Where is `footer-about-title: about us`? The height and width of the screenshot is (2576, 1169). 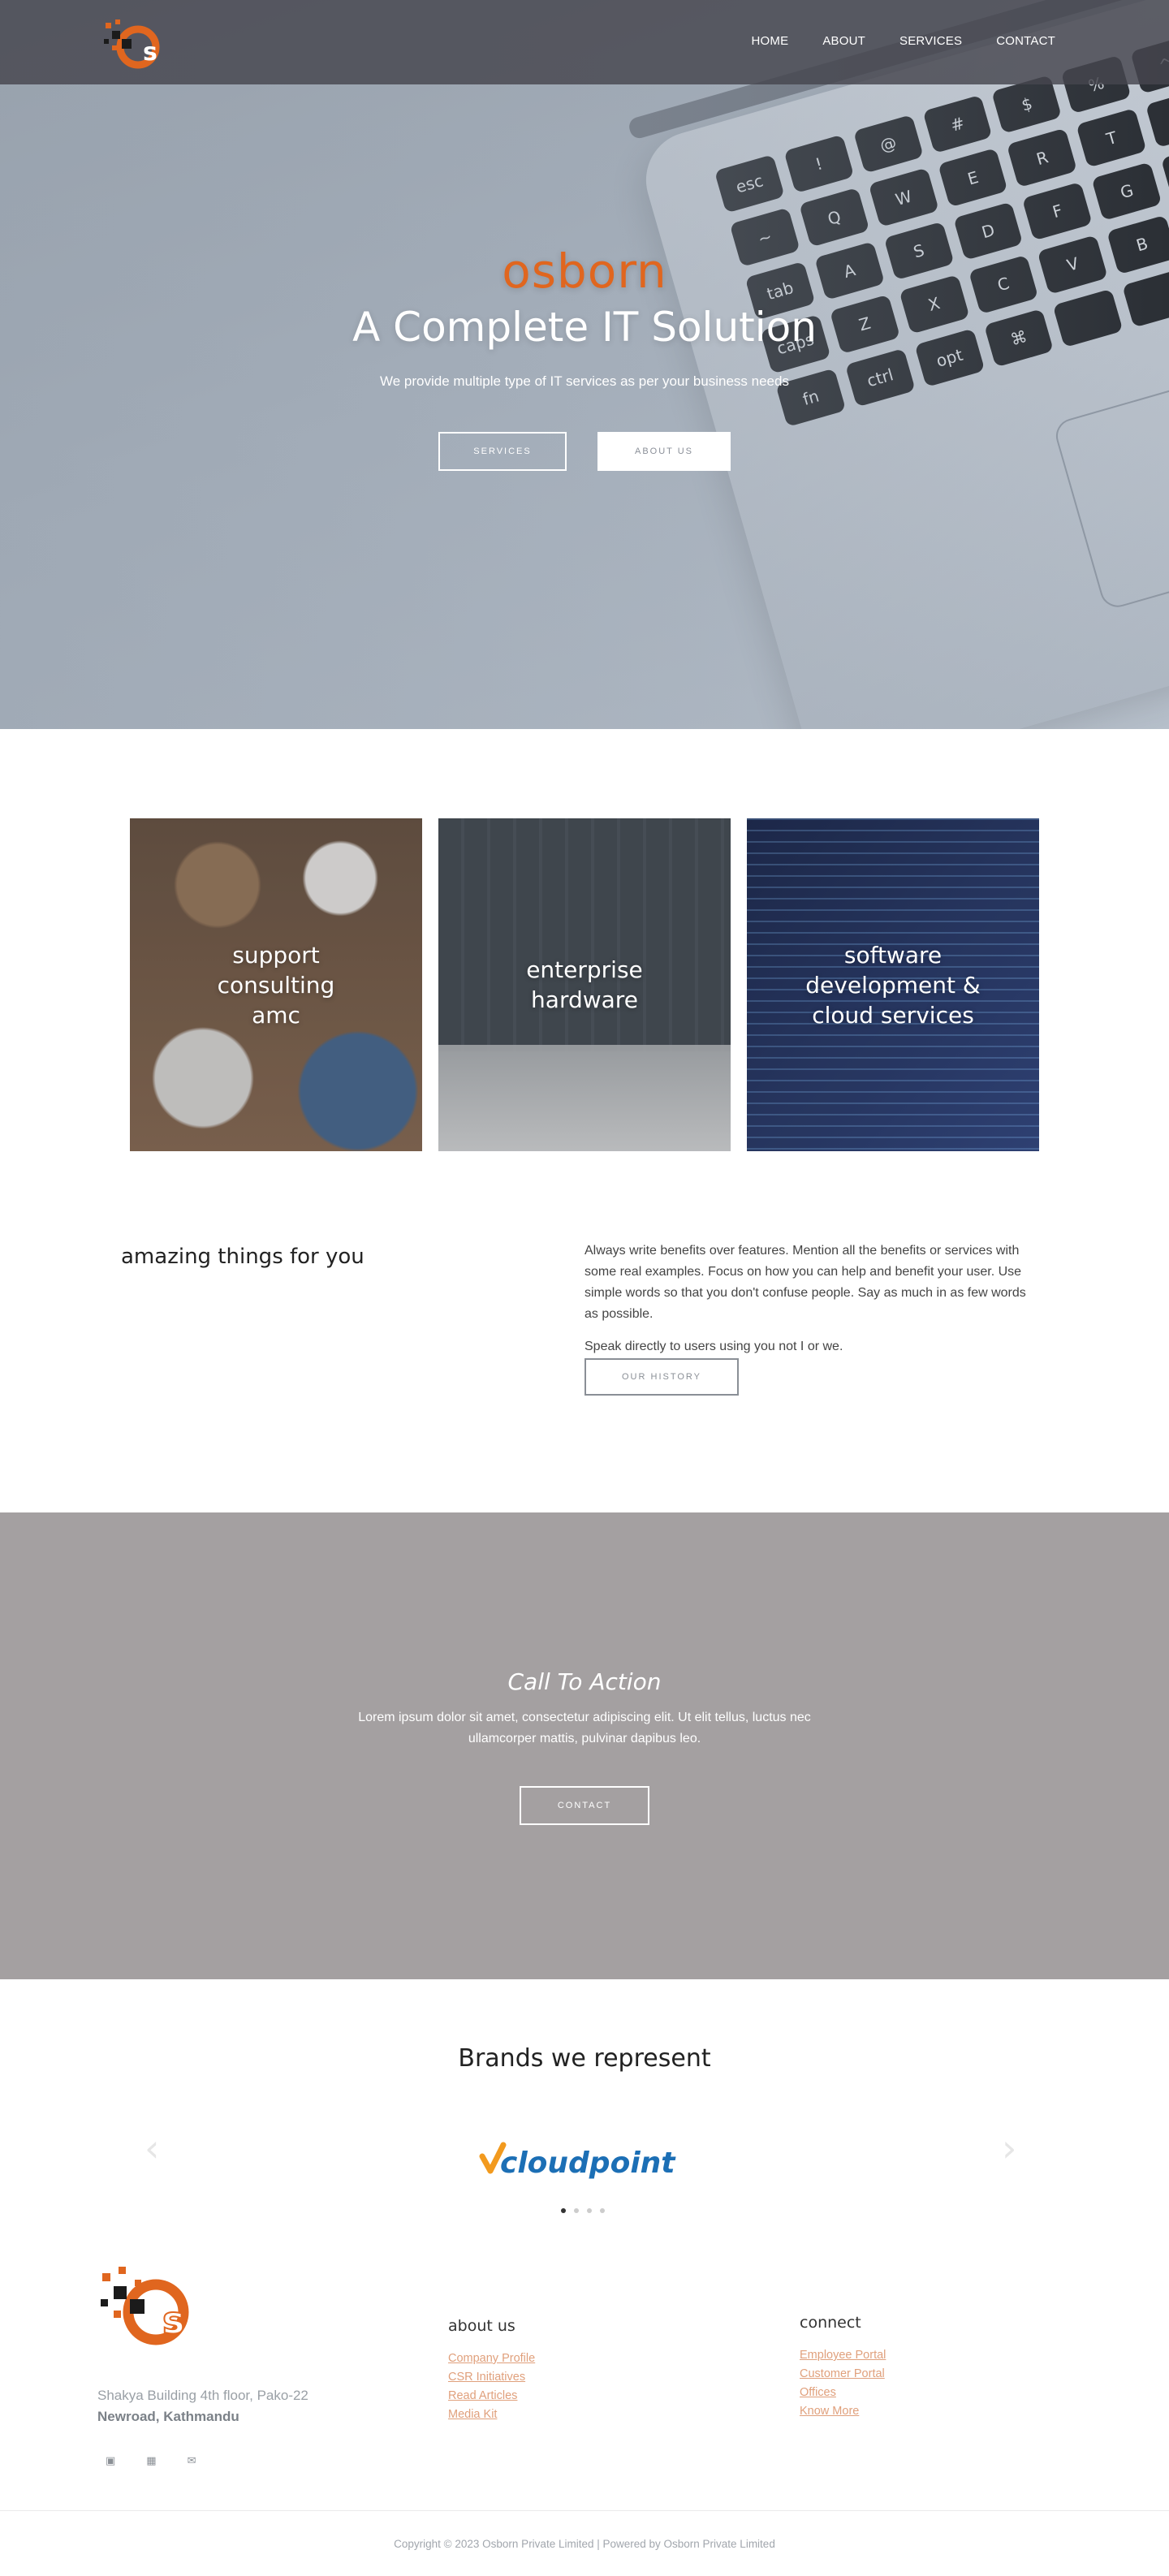
footer-about-title: about us is located at coordinates (481, 2326).